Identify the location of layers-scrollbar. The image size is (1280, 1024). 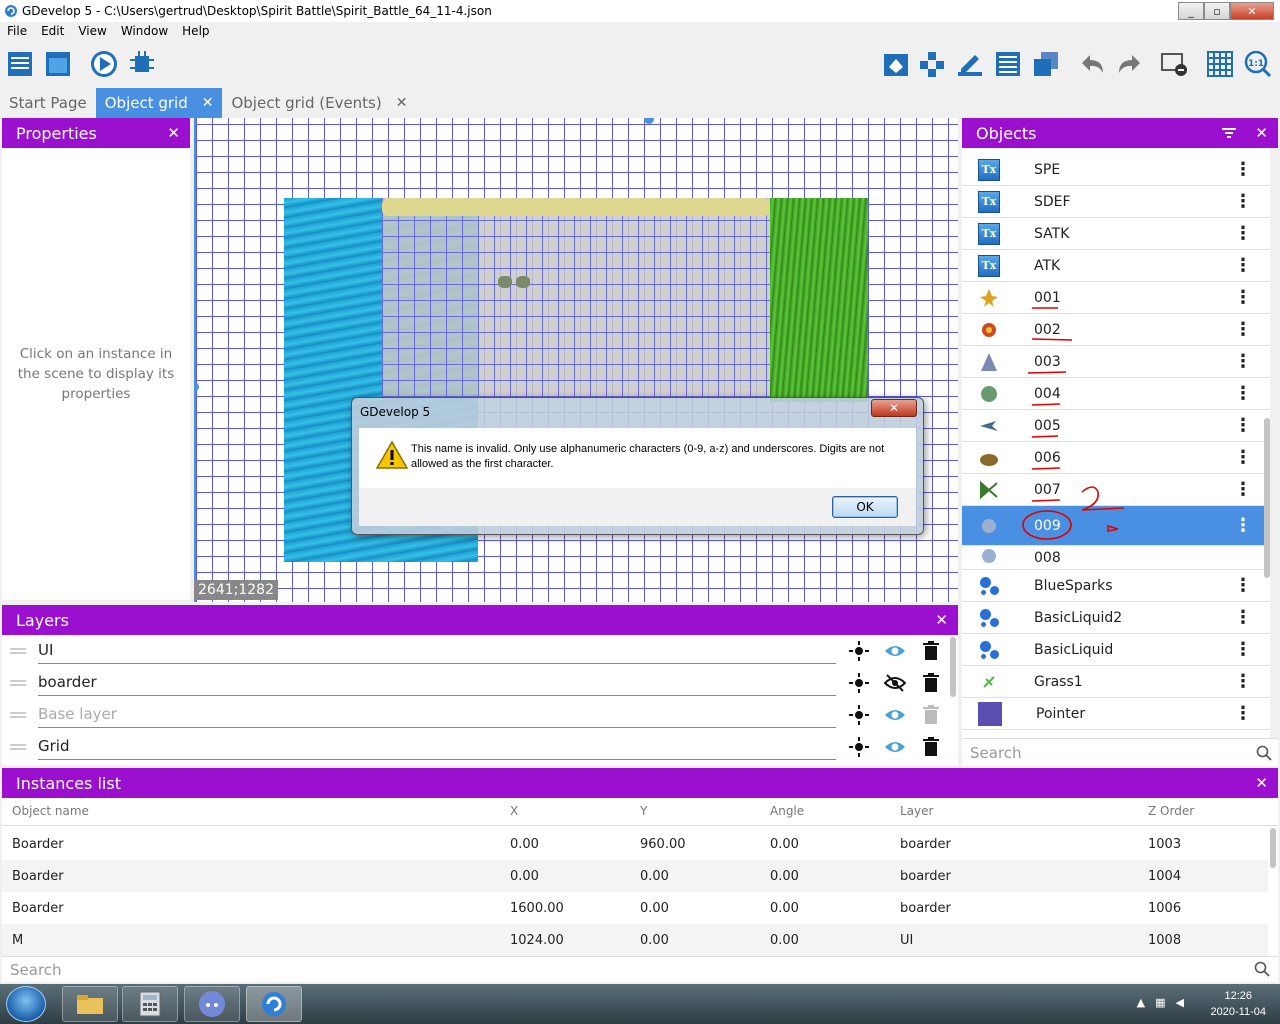
(953, 667).